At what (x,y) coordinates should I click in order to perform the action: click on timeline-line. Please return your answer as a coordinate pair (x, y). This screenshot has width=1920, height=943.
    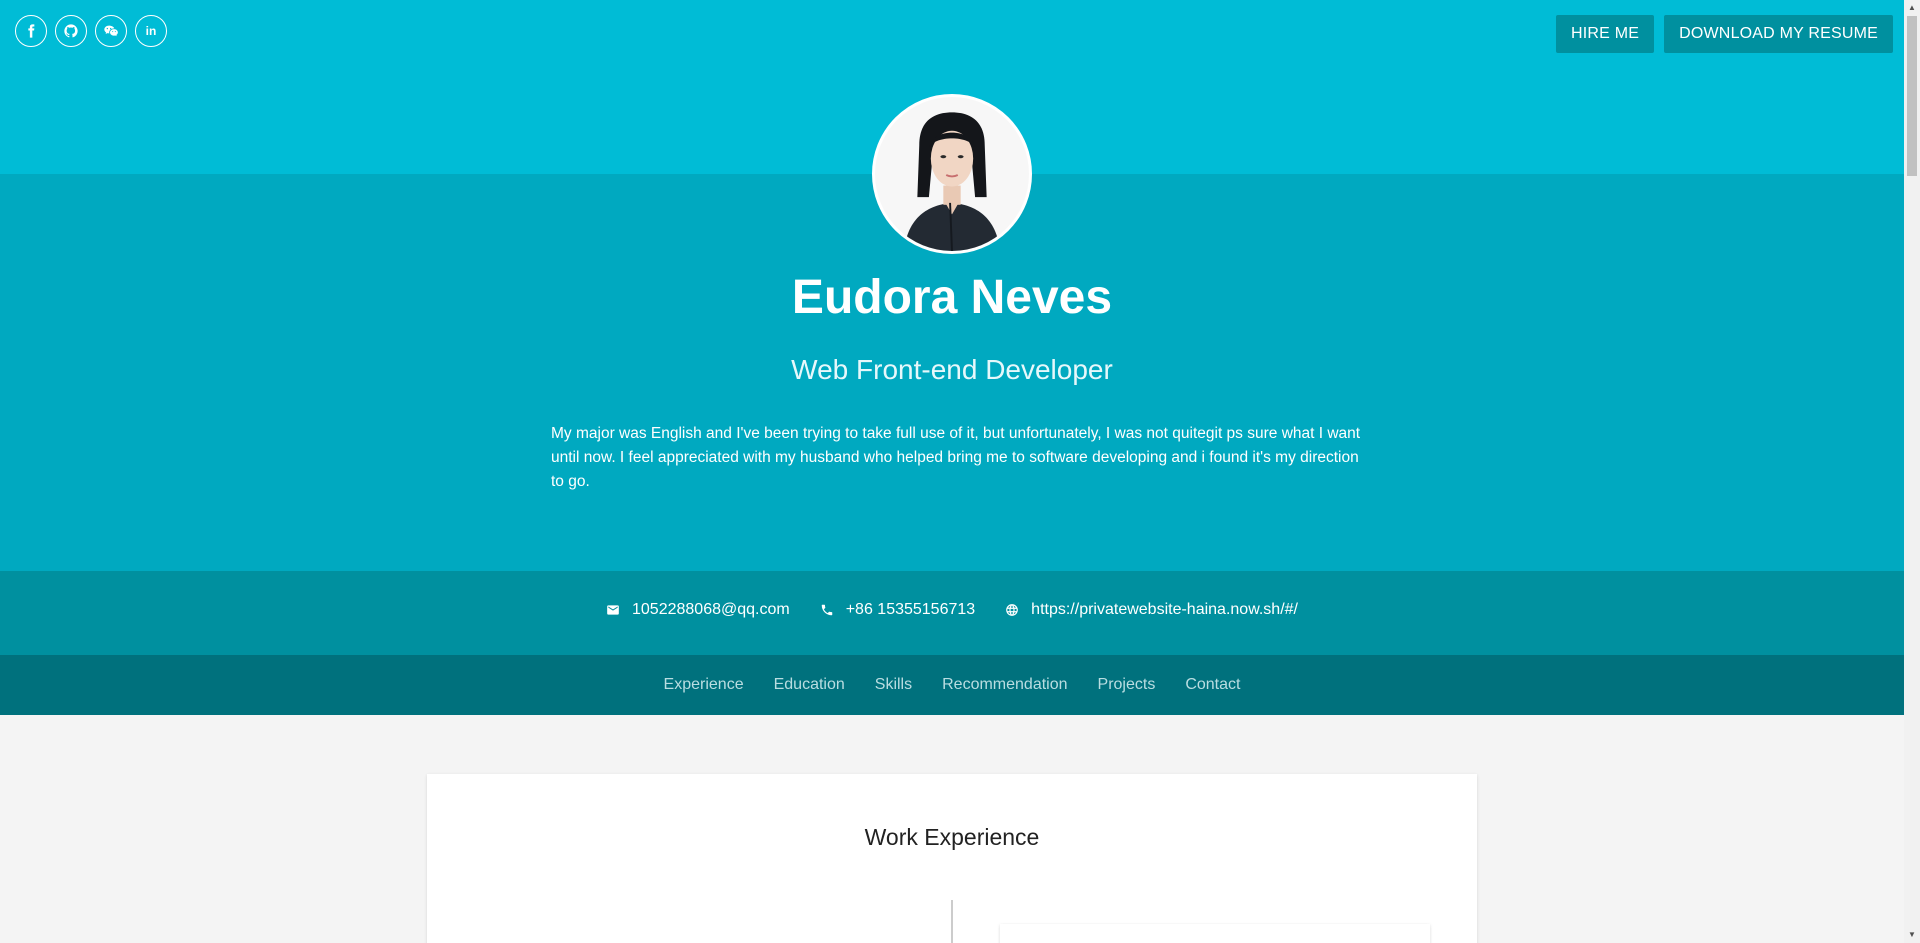
    Looking at the image, I should click on (952, 921).